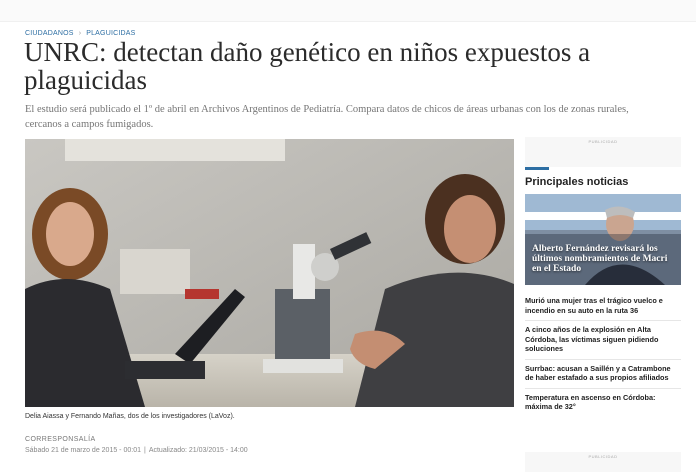 The image size is (696, 472). I want to click on breadcrumb: CIUDADANOS › PLAGUICIDAS, so click(80, 33).